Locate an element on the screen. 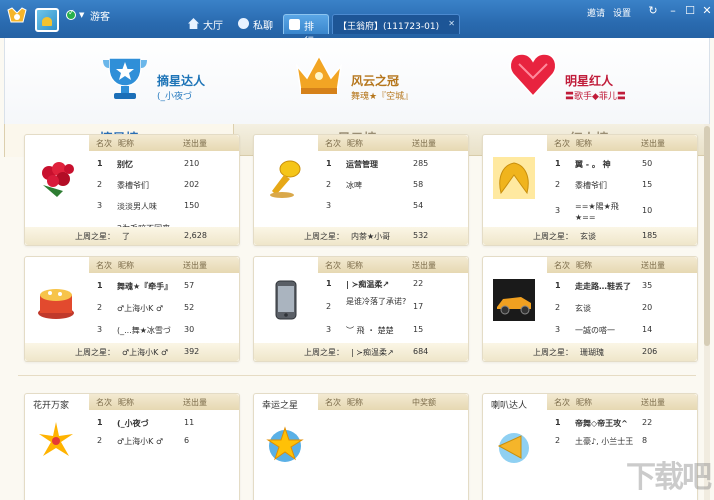 The height and width of the screenshot is (500, 714). col-rank: 名次 is located at coordinates (104, 143).